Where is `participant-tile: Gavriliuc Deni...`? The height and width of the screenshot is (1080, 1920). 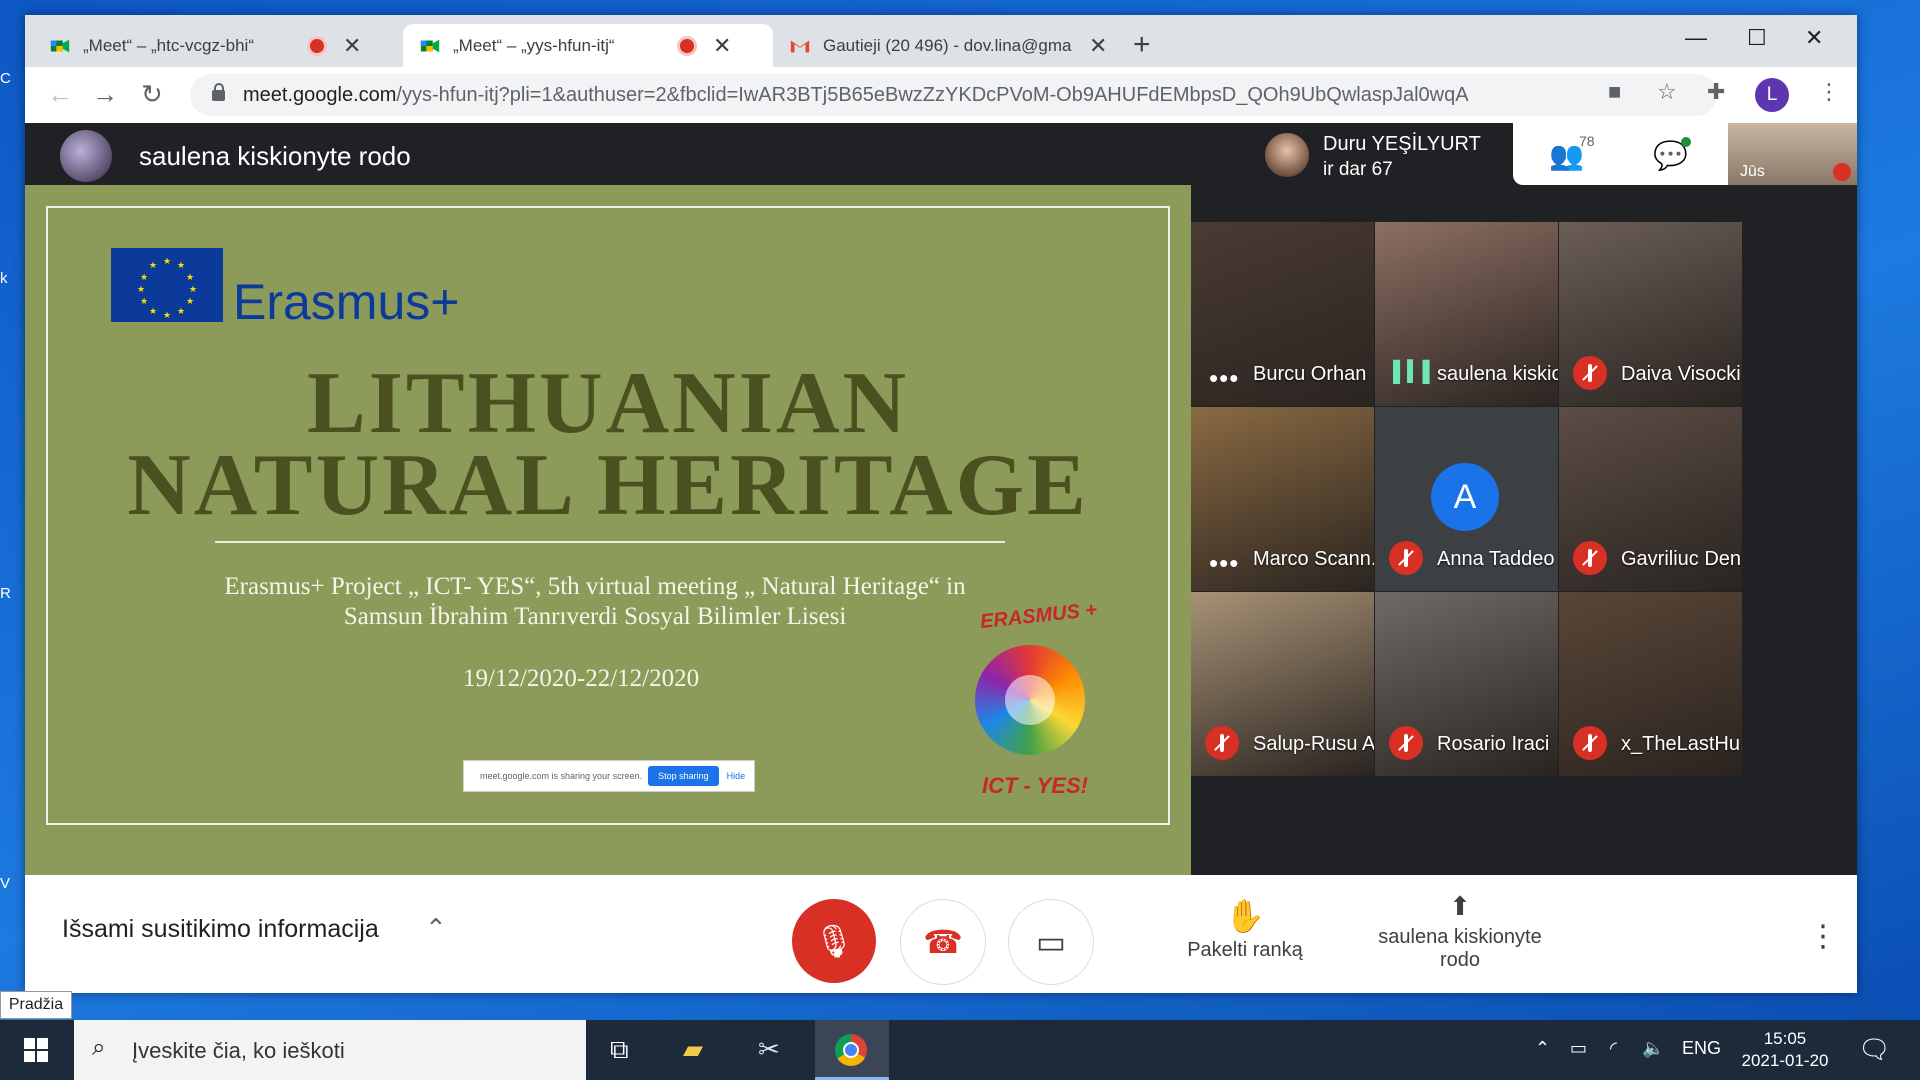
participant-tile: Gavriliuc Deni... is located at coordinates (1650, 499).